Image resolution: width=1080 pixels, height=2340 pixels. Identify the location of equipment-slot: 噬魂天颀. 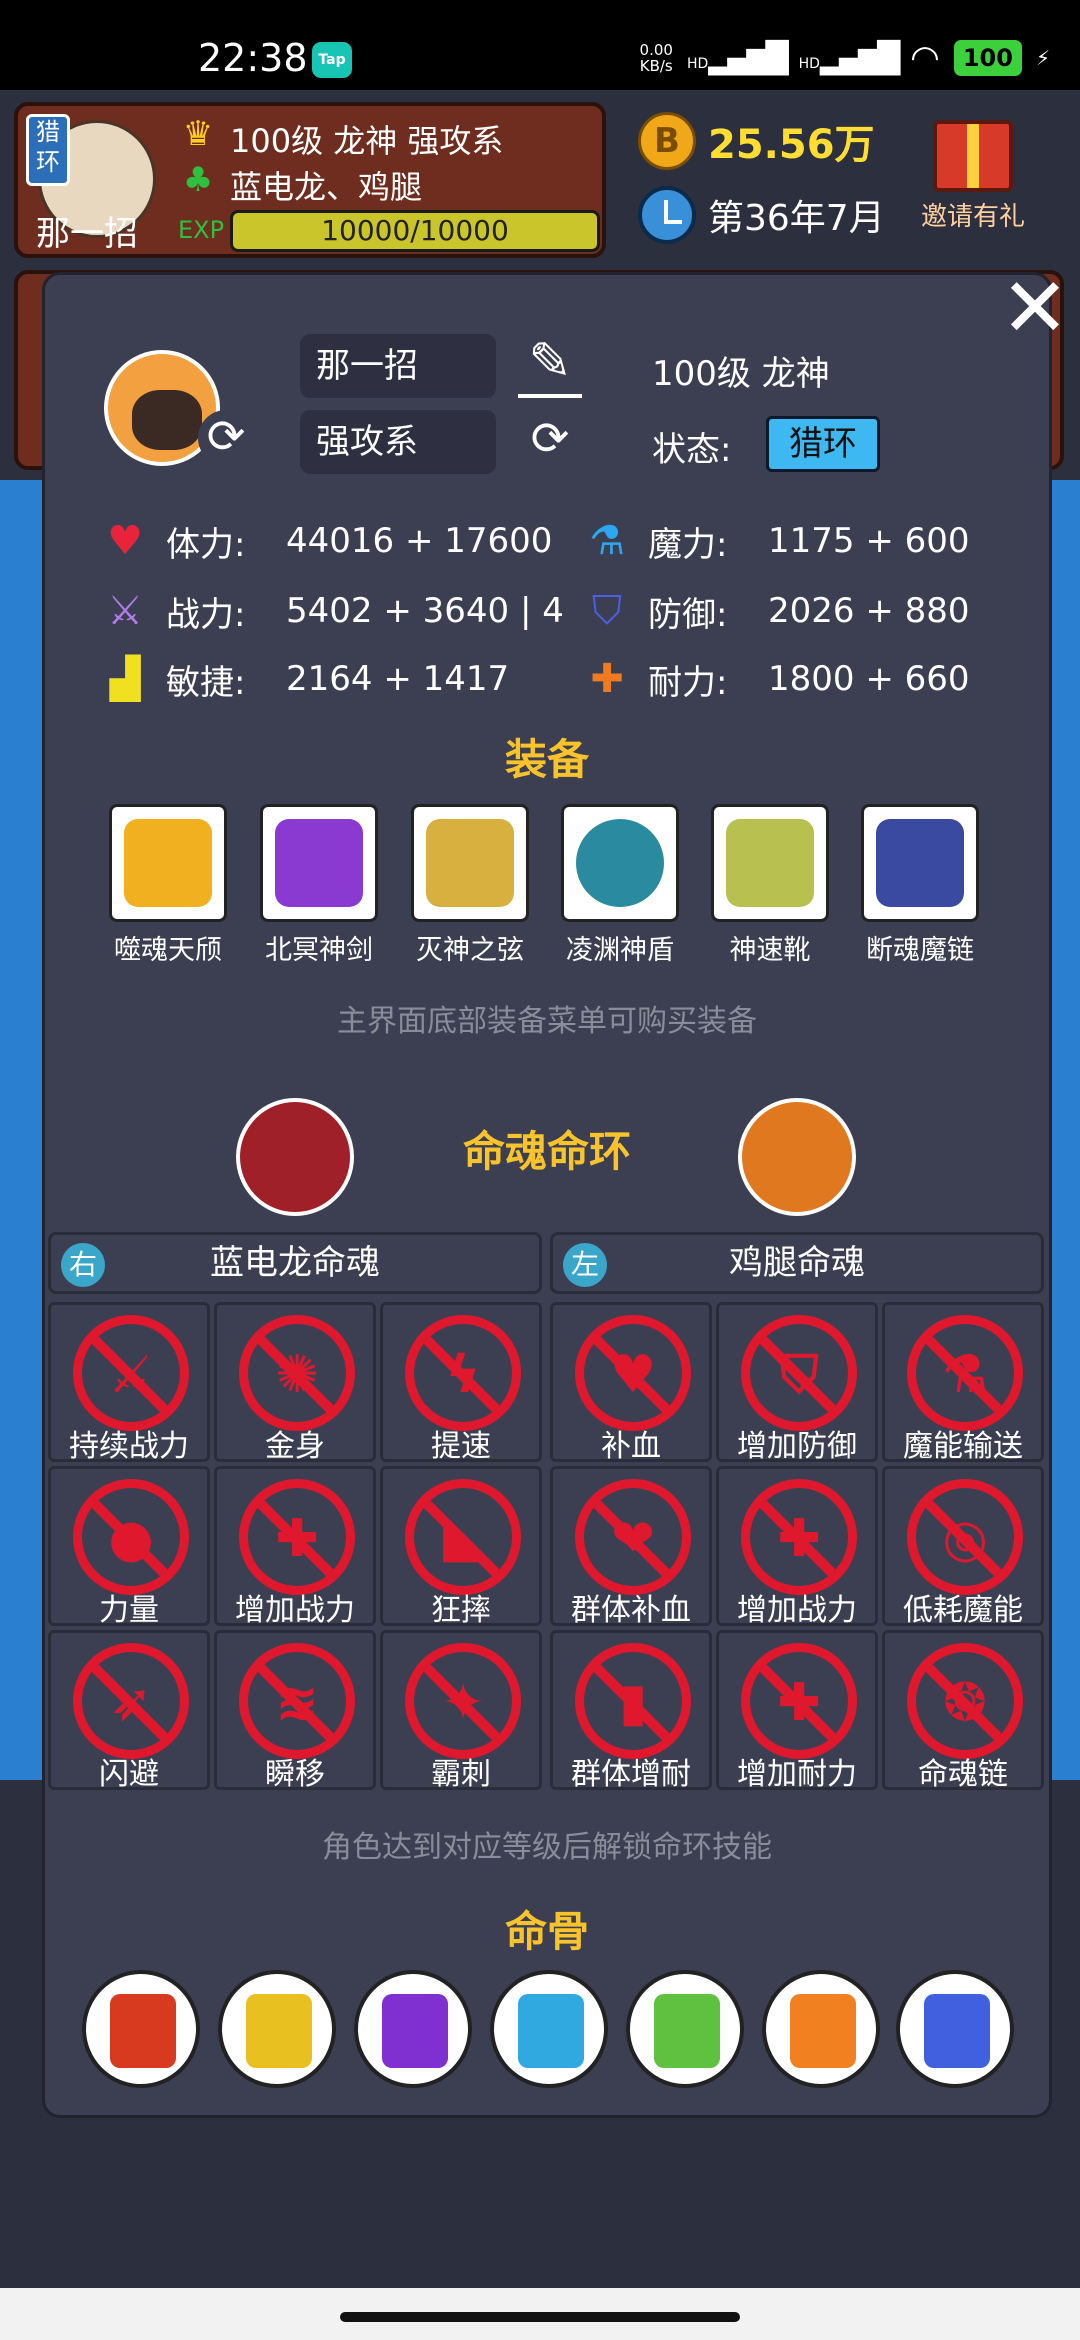
(168, 885).